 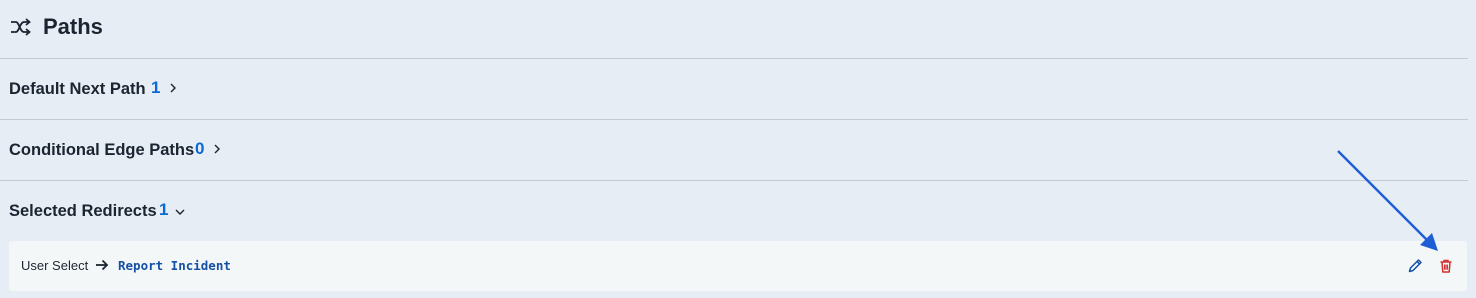 What do you see at coordinates (83, 211) in the screenshot?
I see `section-label: Selected Redirects` at bounding box center [83, 211].